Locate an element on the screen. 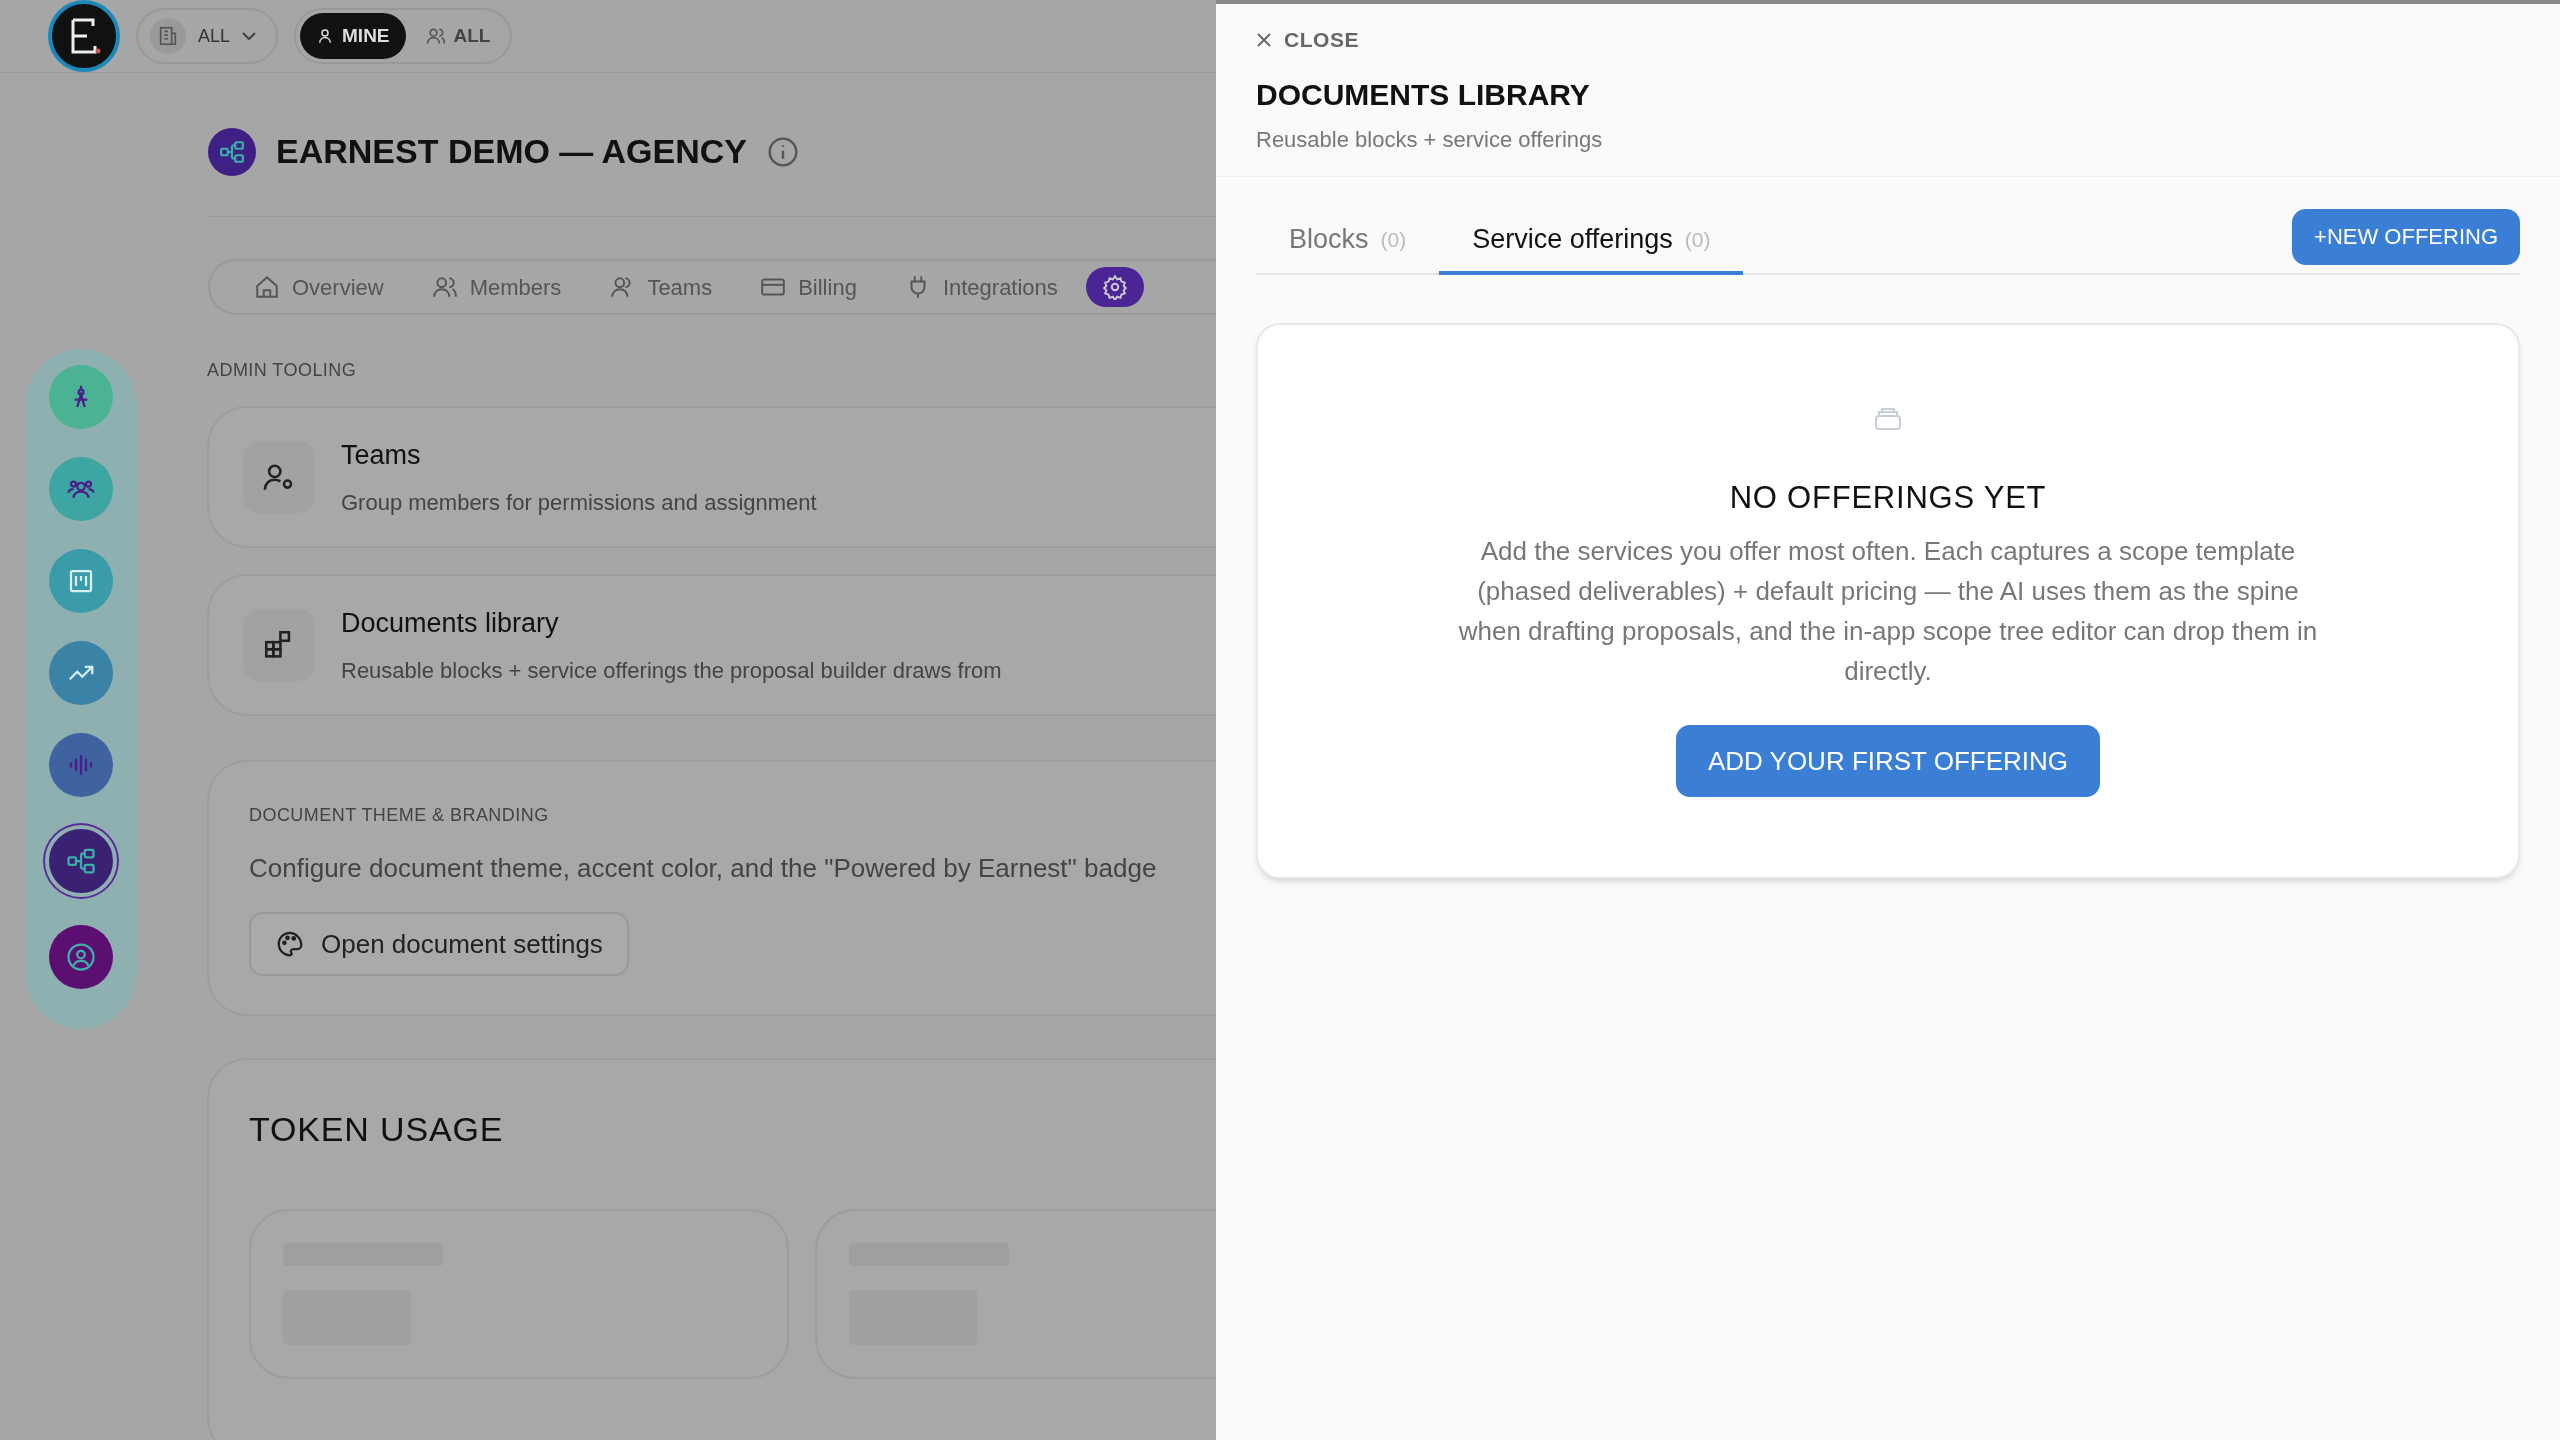 The height and width of the screenshot is (1440, 2560). close-button: CLOSE is located at coordinates (1307, 40).